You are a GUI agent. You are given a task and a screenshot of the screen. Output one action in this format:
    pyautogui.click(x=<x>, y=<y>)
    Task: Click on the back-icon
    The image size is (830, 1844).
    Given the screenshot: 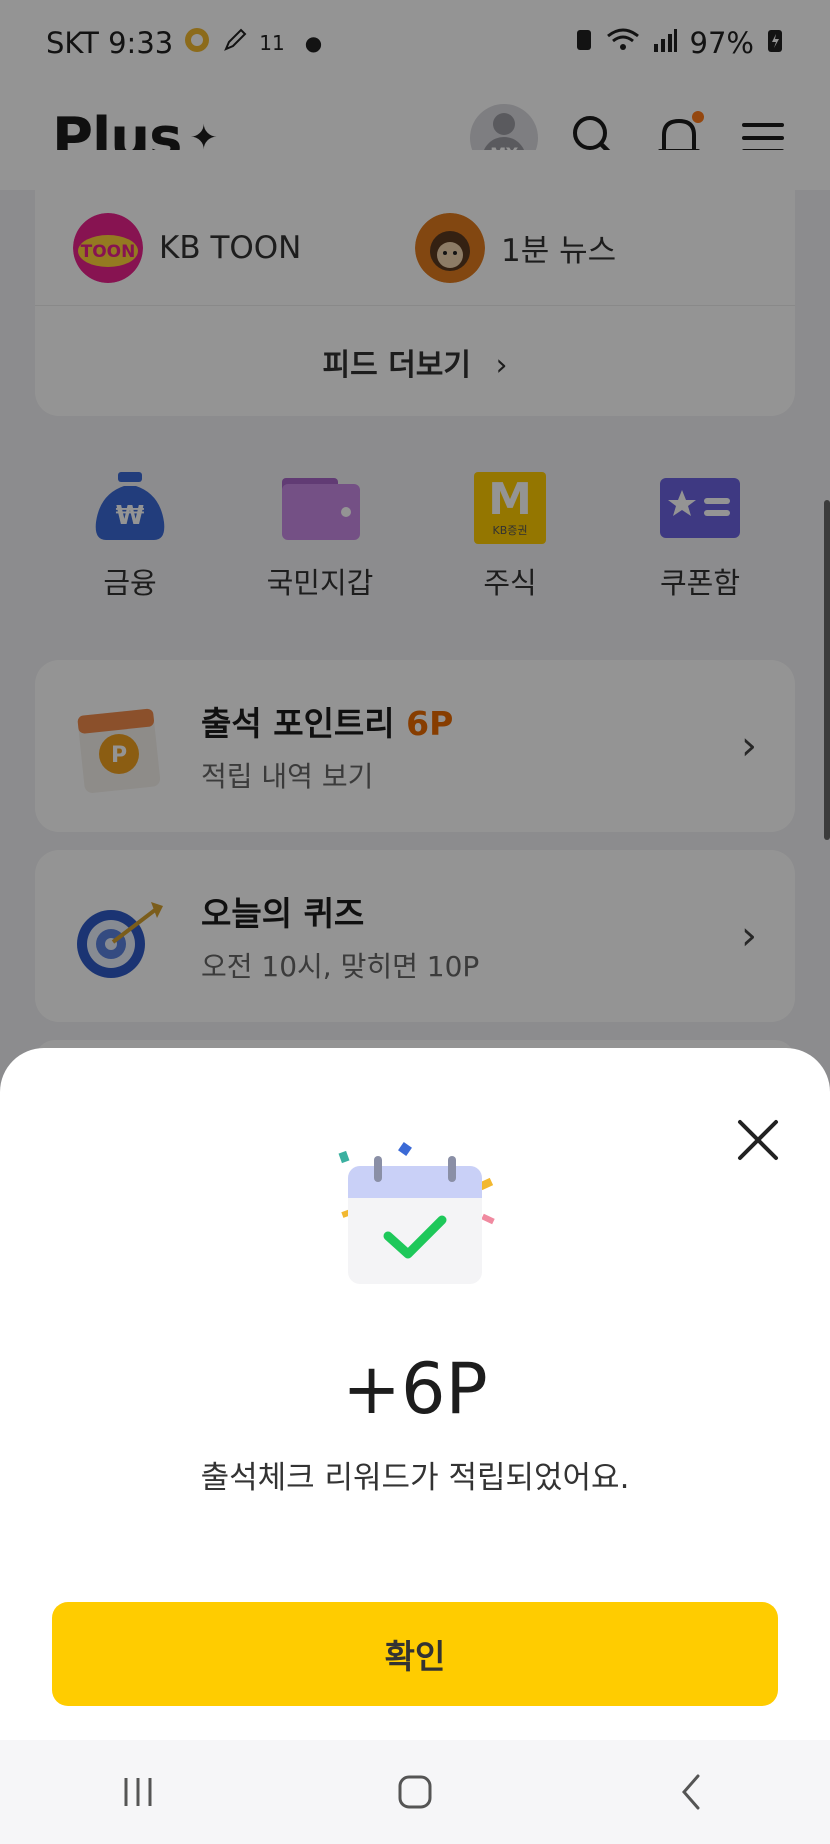 What is the action you would take?
    pyautogui.click(x=692, y=1792)
    